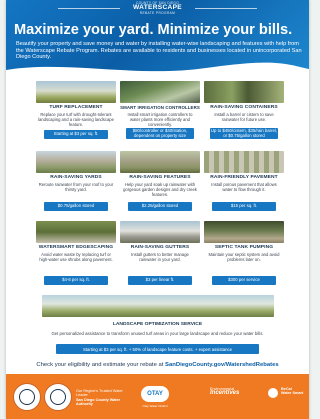 The height and width of the screenshot is (419, 320). I want to click on otay-logo: OTAY, so click(155, 394).